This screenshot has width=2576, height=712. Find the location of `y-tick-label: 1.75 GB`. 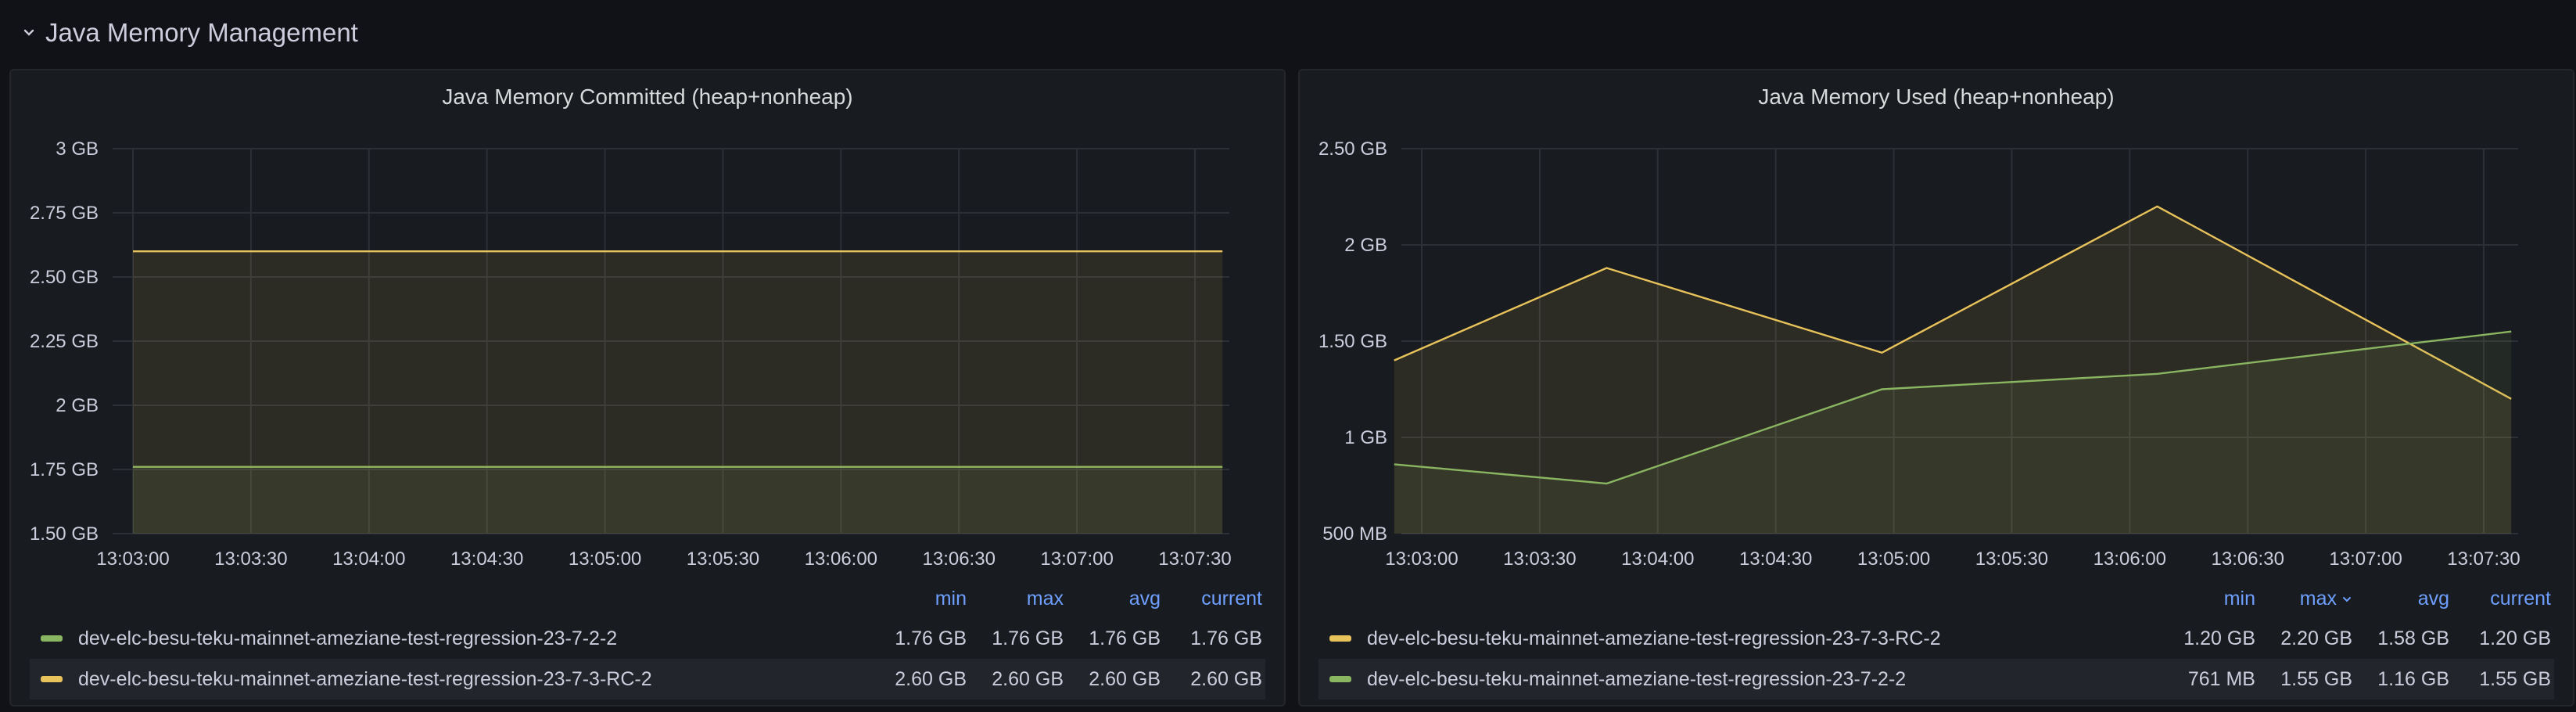

y-tick-label: 1.75 GB is located at coordinates (64, 469).